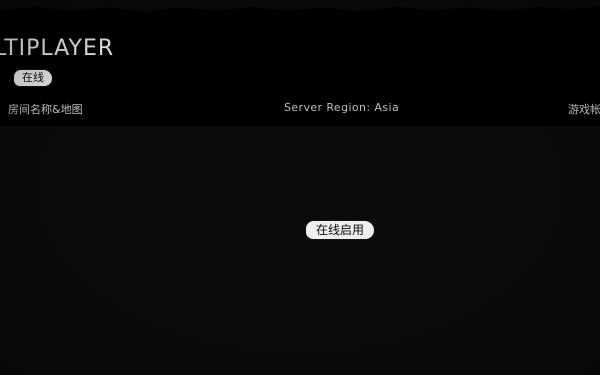  Describe the element at coordinates (342, 107) in the screenshot. I see `server-region-label: Server Region: Asia` at that location.